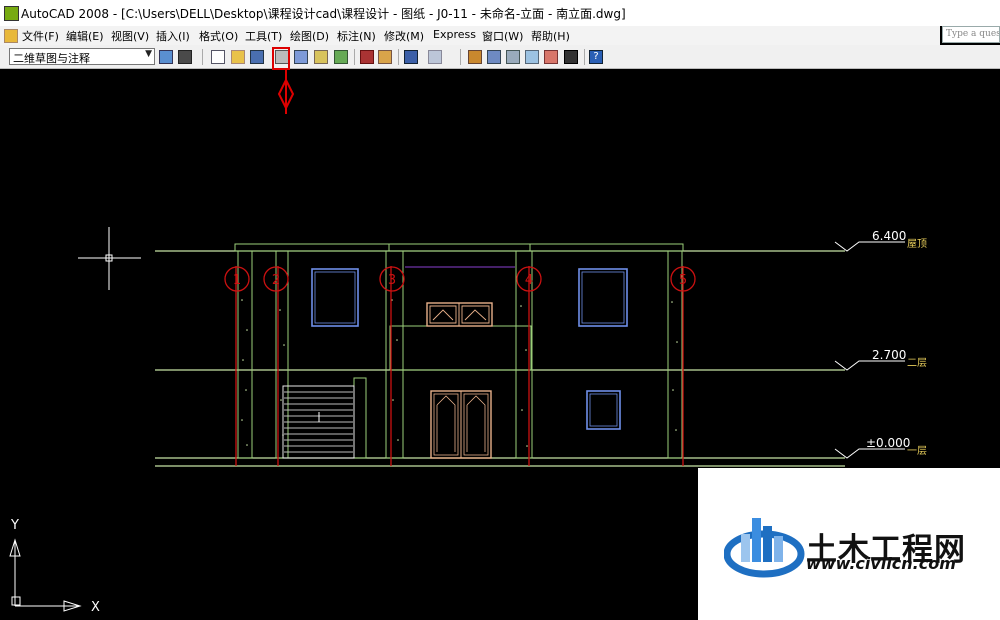 This screenshot has width=1000, height=620. What do you see at coordinates (404, 36) in the screenshot?
I see `menu-modify: 修改(M)` at bounding box center [404, 36].